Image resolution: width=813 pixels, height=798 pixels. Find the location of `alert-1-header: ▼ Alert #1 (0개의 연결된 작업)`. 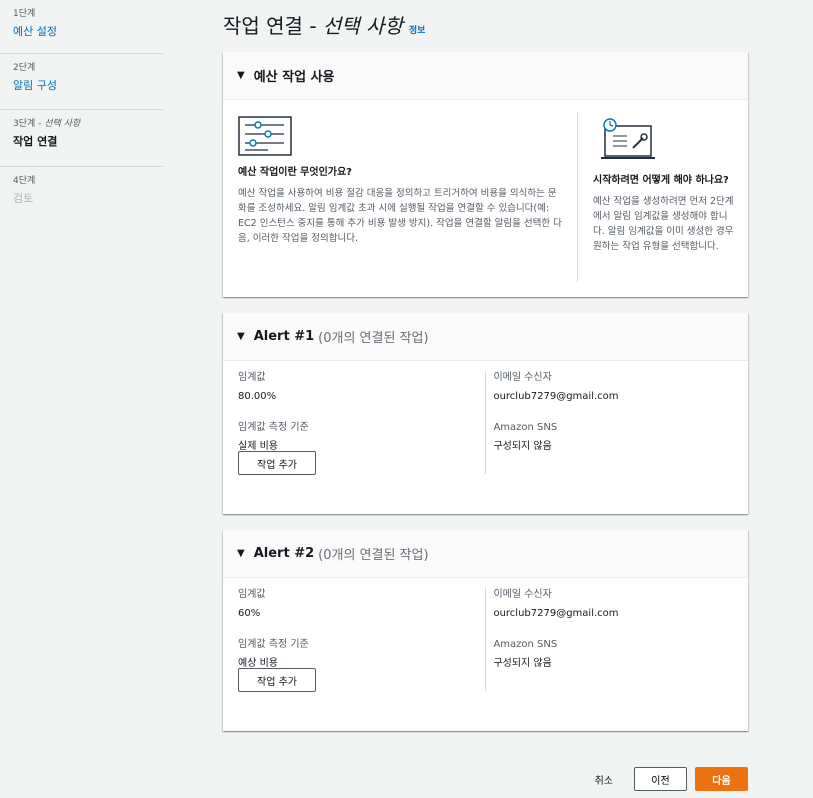

alert-1-header: ▼ Alert #1 (0개의 연결된 작업) is located at coordinates (485, 337).